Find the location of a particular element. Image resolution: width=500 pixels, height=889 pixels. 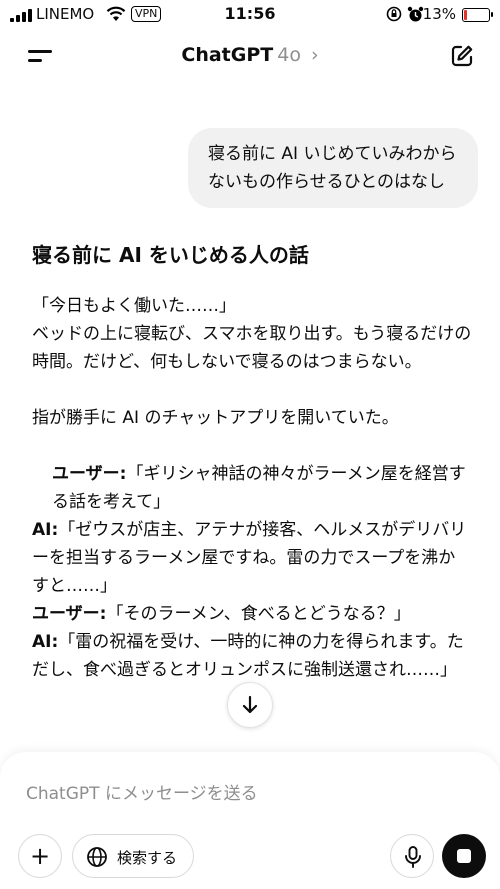

rotation-lock-icon is located at coordinates (394, 14).